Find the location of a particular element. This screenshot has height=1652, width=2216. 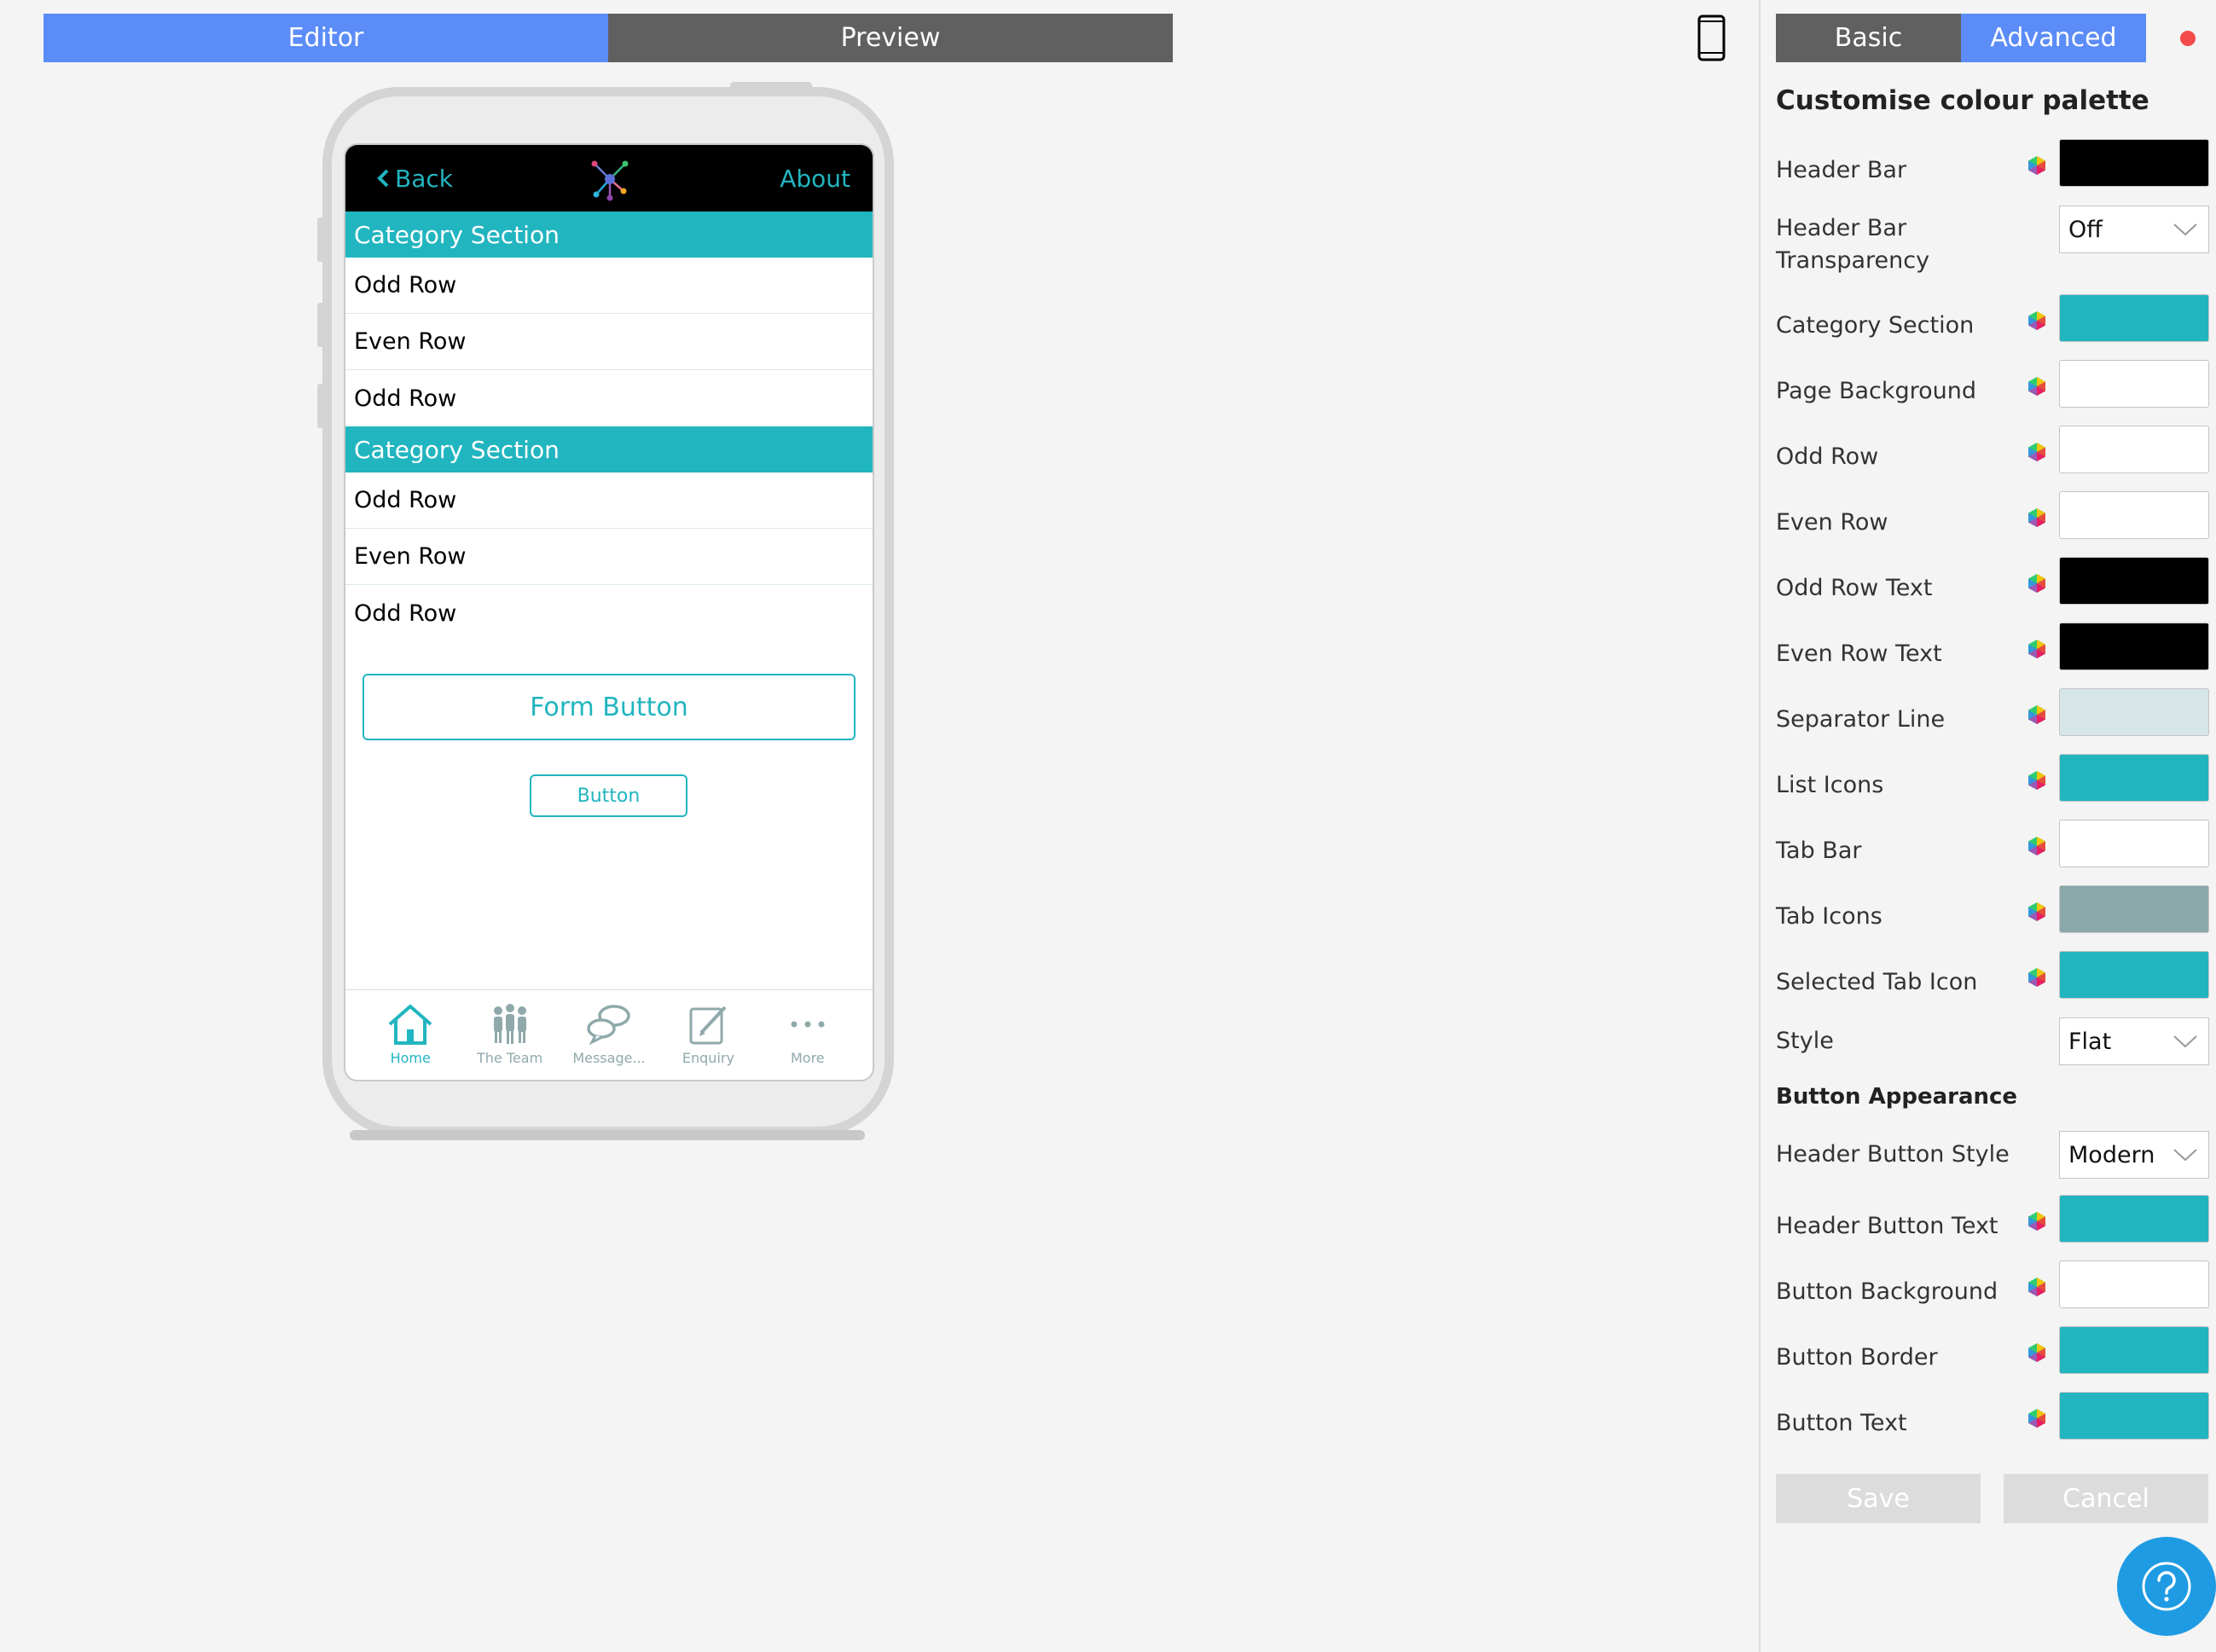

edit-icon is located at coordinates (708, 1025).